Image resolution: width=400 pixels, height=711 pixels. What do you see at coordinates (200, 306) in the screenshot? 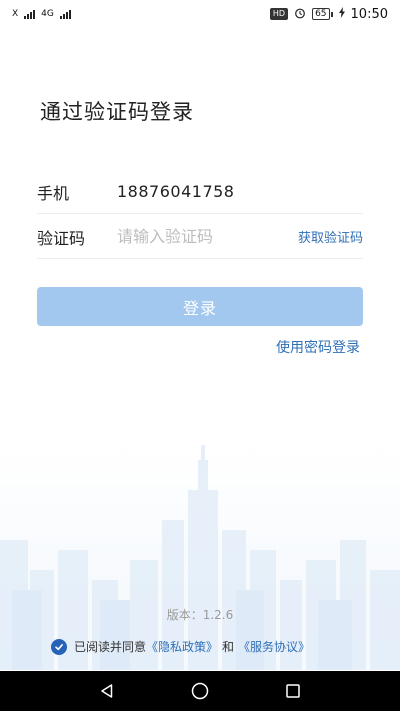
I see `login-button: 登录` at bounding box center [200, 306].